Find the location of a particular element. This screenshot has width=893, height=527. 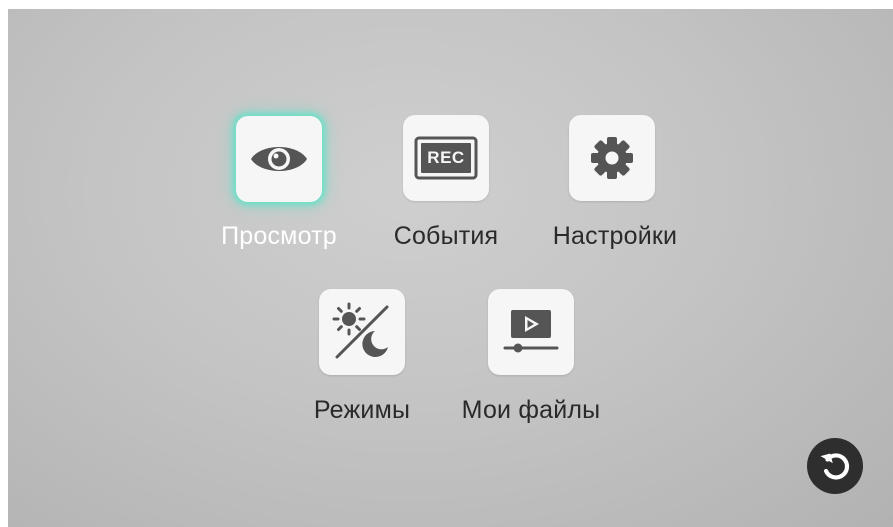

modes-tile is located at coordinates (362, 332).